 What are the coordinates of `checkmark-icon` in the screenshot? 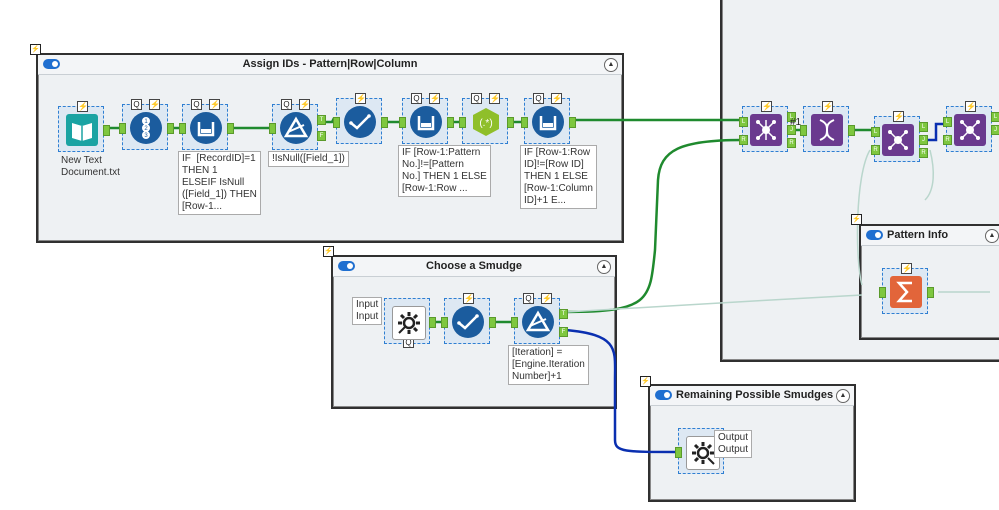 It's located at (360, 122).